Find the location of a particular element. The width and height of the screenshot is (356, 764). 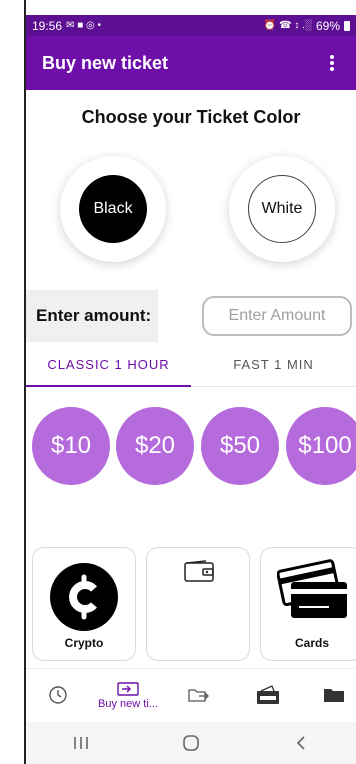

app-bar: Buy new ticket is located at coordinates (191, 63).